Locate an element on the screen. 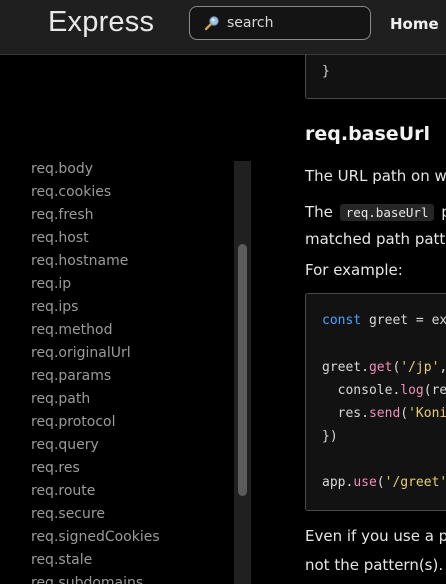  sidebar-item-req-subdomains: req.subdomains is located at coordinates (95, 578).